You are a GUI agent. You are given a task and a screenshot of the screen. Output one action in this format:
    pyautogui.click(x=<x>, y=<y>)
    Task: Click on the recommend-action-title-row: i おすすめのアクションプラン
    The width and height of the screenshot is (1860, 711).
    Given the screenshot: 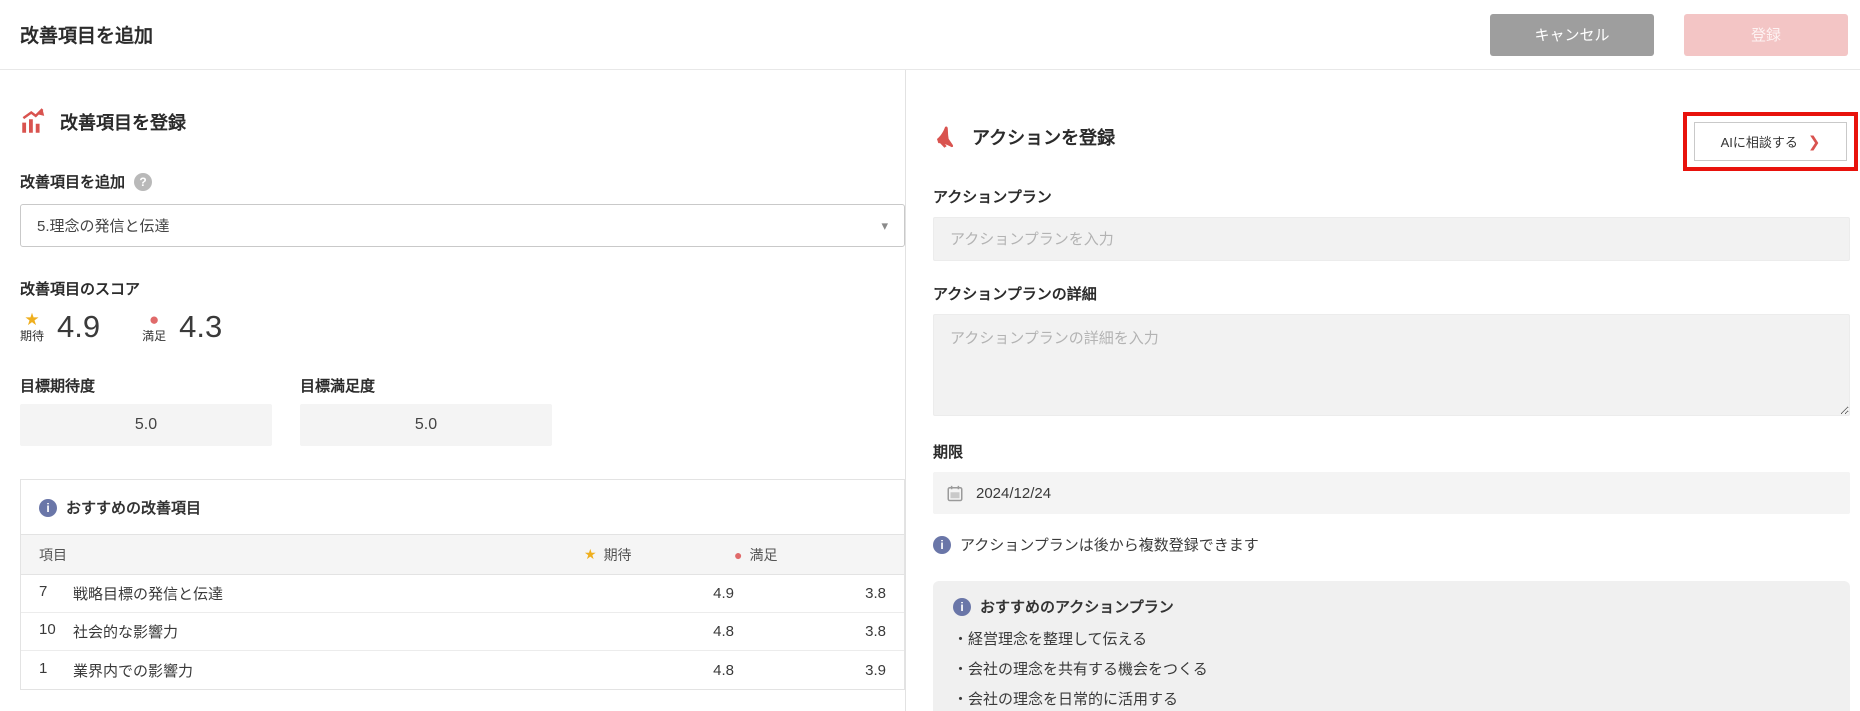 What is the action you would take?
    pyautogui.click(x=1391, y=606)
    